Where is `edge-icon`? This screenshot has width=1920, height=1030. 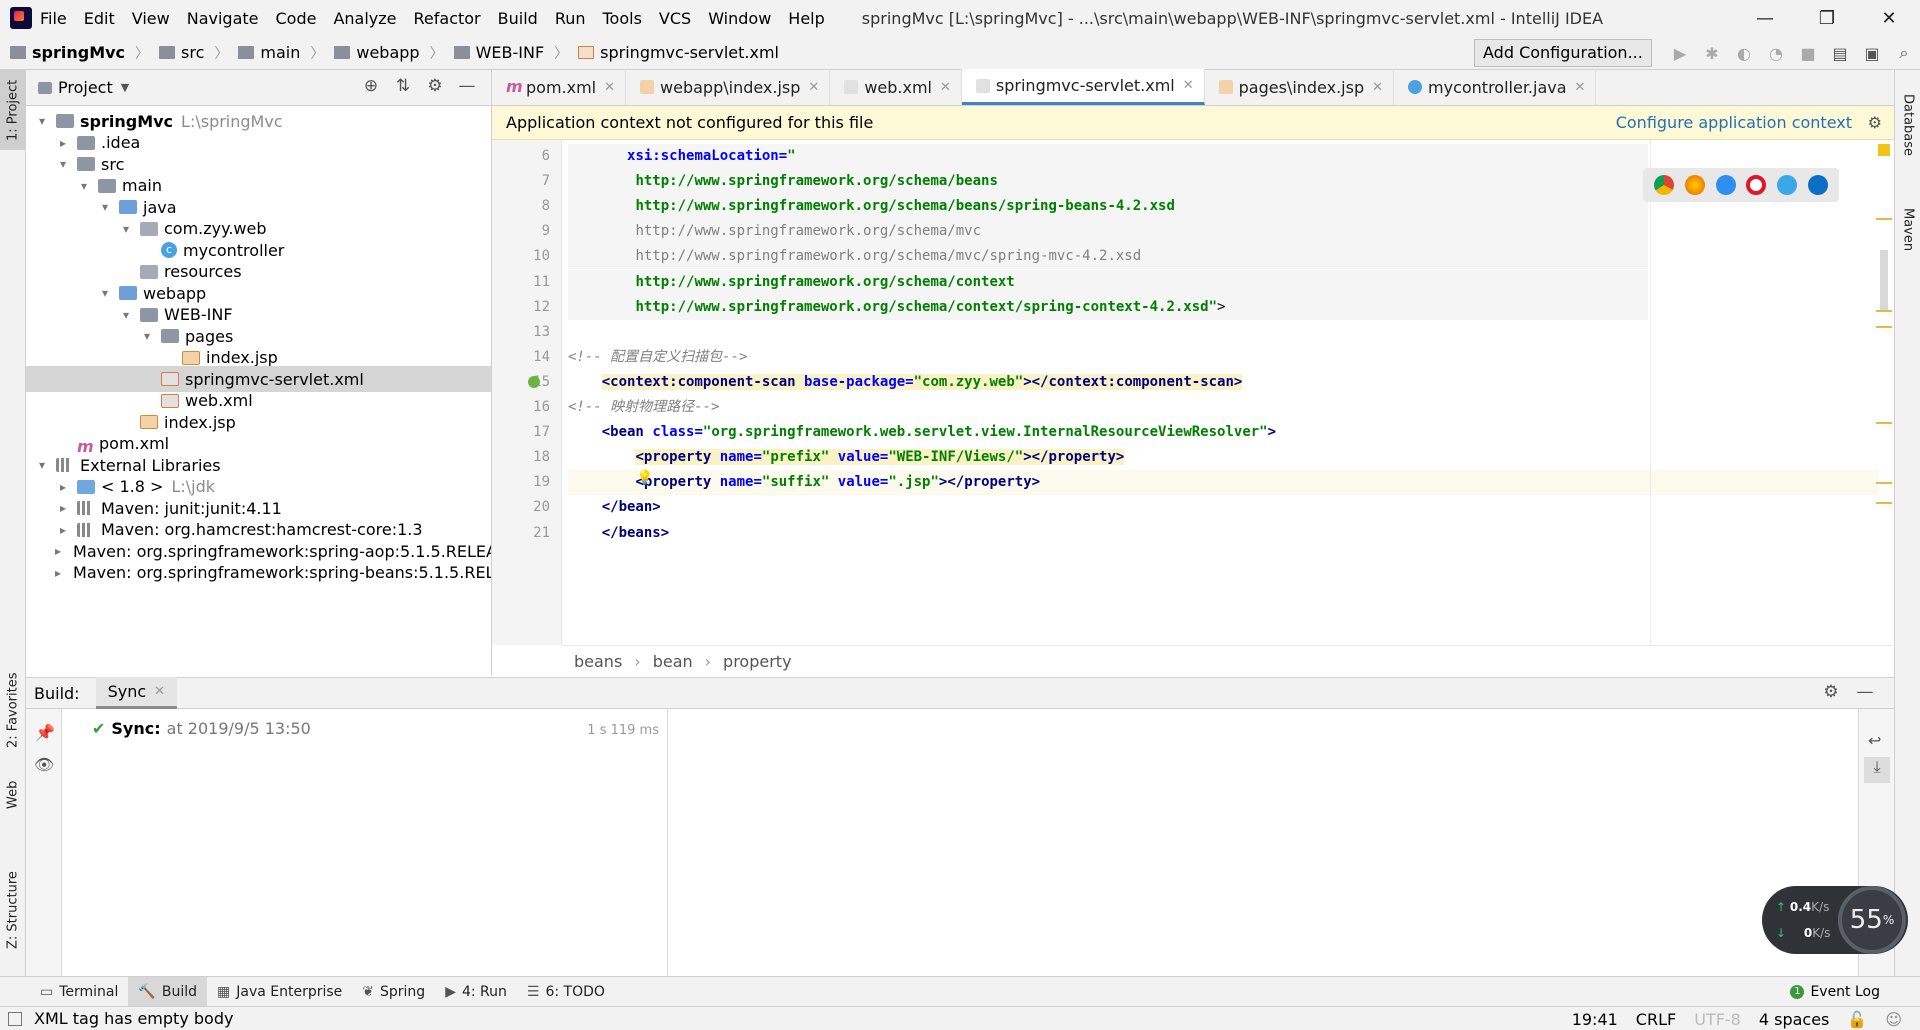
edge-icon is located at coordinates (1817, 185).